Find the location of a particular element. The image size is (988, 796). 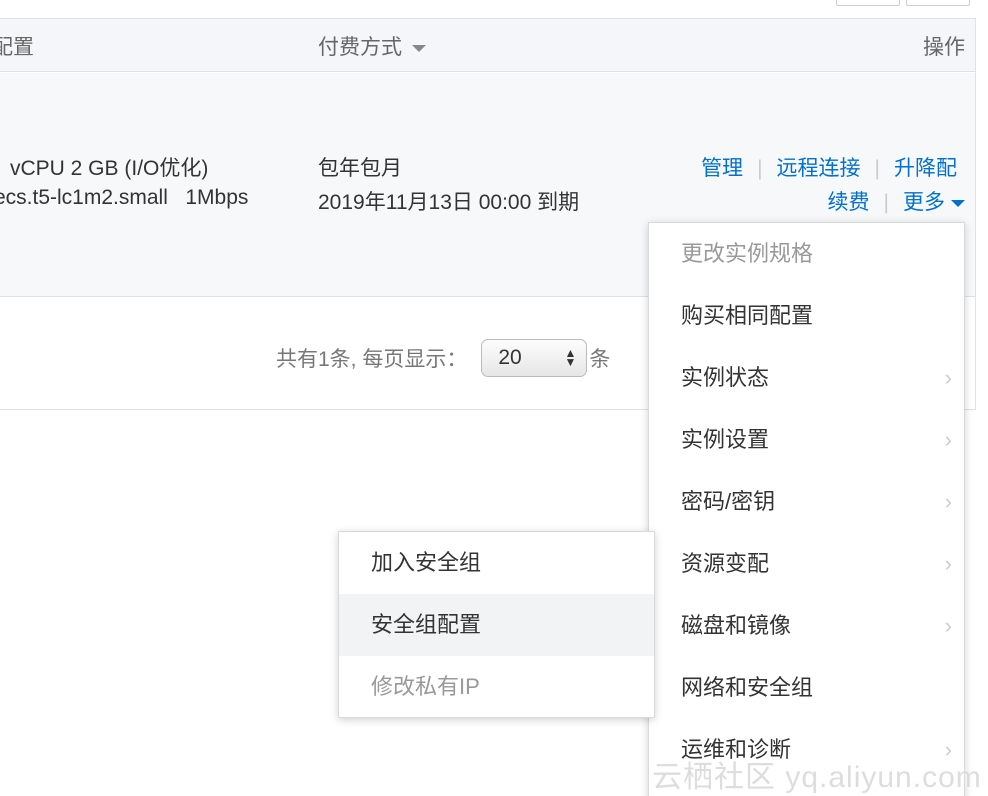

renew-link: 续费 is located at coordinates (849, 202).